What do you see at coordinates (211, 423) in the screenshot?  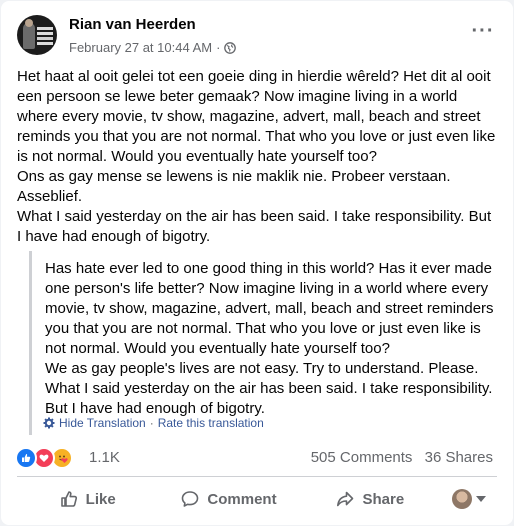 I see `rate-translation-link: Rate this translation` at bounding box center [211, 423].